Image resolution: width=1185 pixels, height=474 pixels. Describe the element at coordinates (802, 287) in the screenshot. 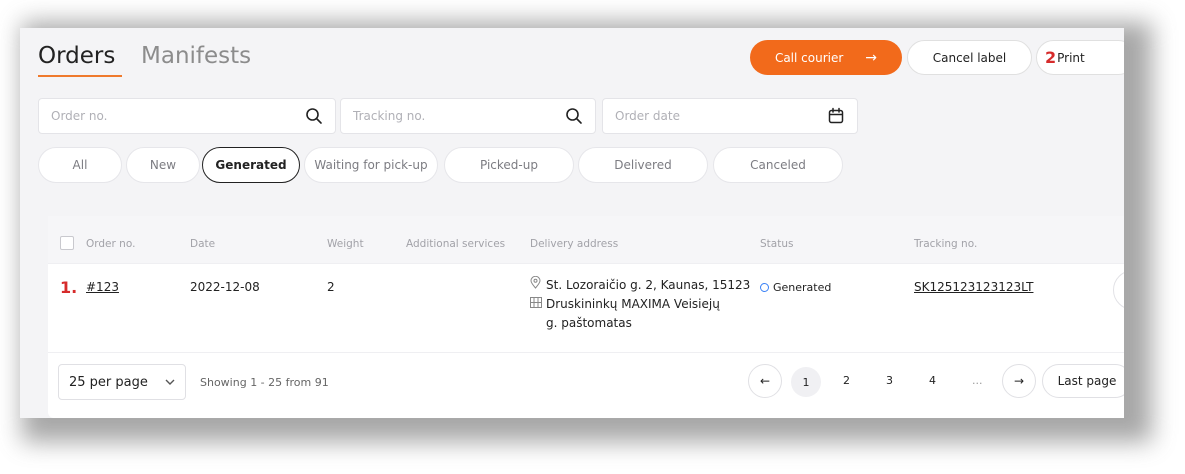

I see `status-label: Generated` at that location.